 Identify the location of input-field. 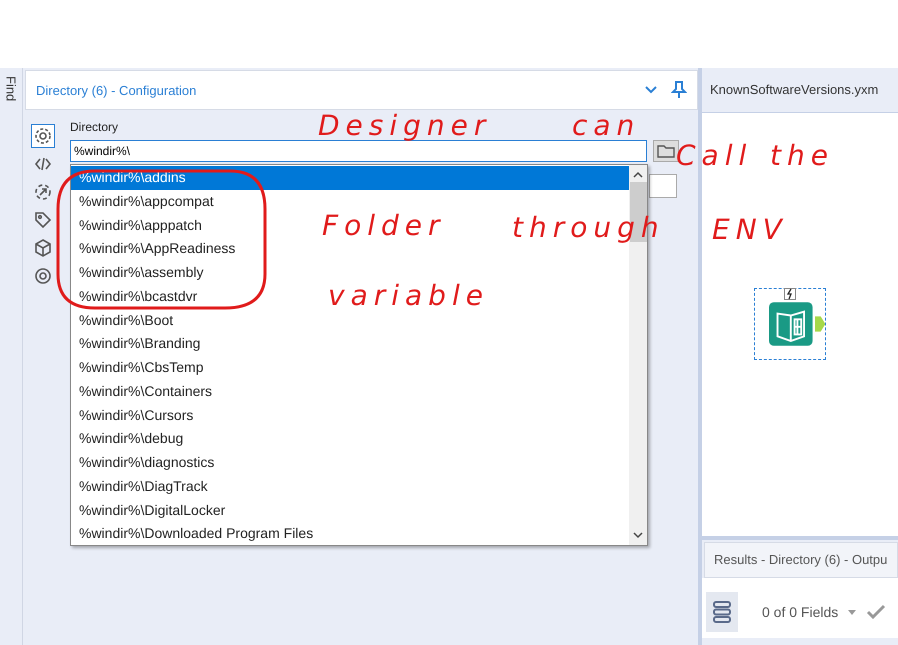
(663, 186).